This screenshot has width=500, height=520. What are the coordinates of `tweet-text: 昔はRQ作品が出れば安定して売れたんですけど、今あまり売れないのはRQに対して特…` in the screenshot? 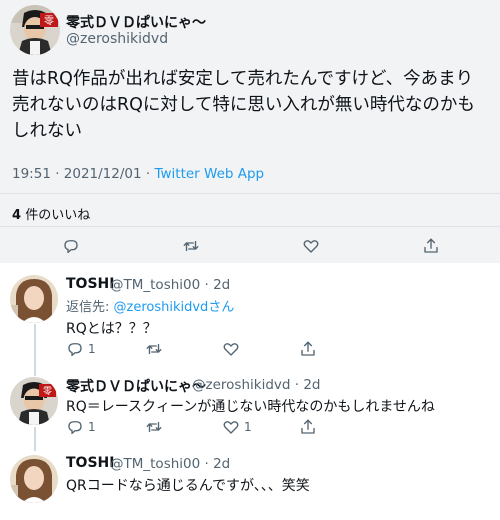 It's located at (243, 105).